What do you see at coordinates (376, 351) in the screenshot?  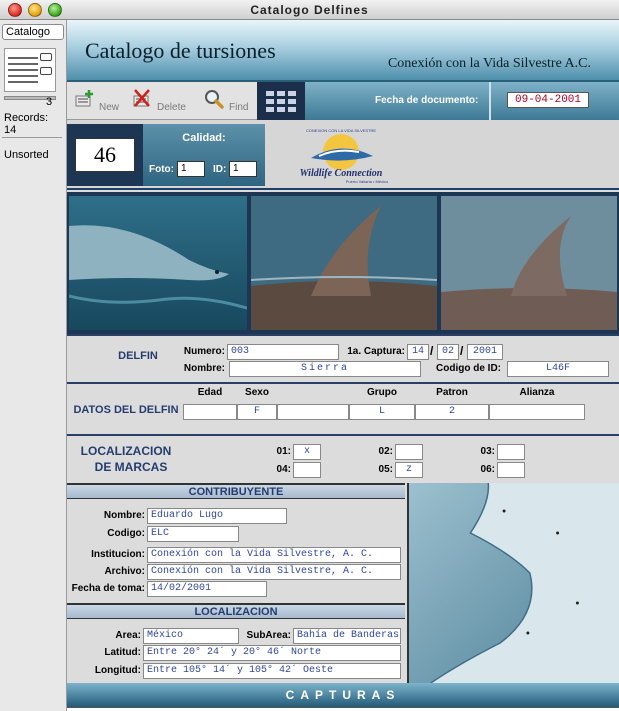 I see `first-capture-label: 1a. Captura:` at bounding box center [376, 351].